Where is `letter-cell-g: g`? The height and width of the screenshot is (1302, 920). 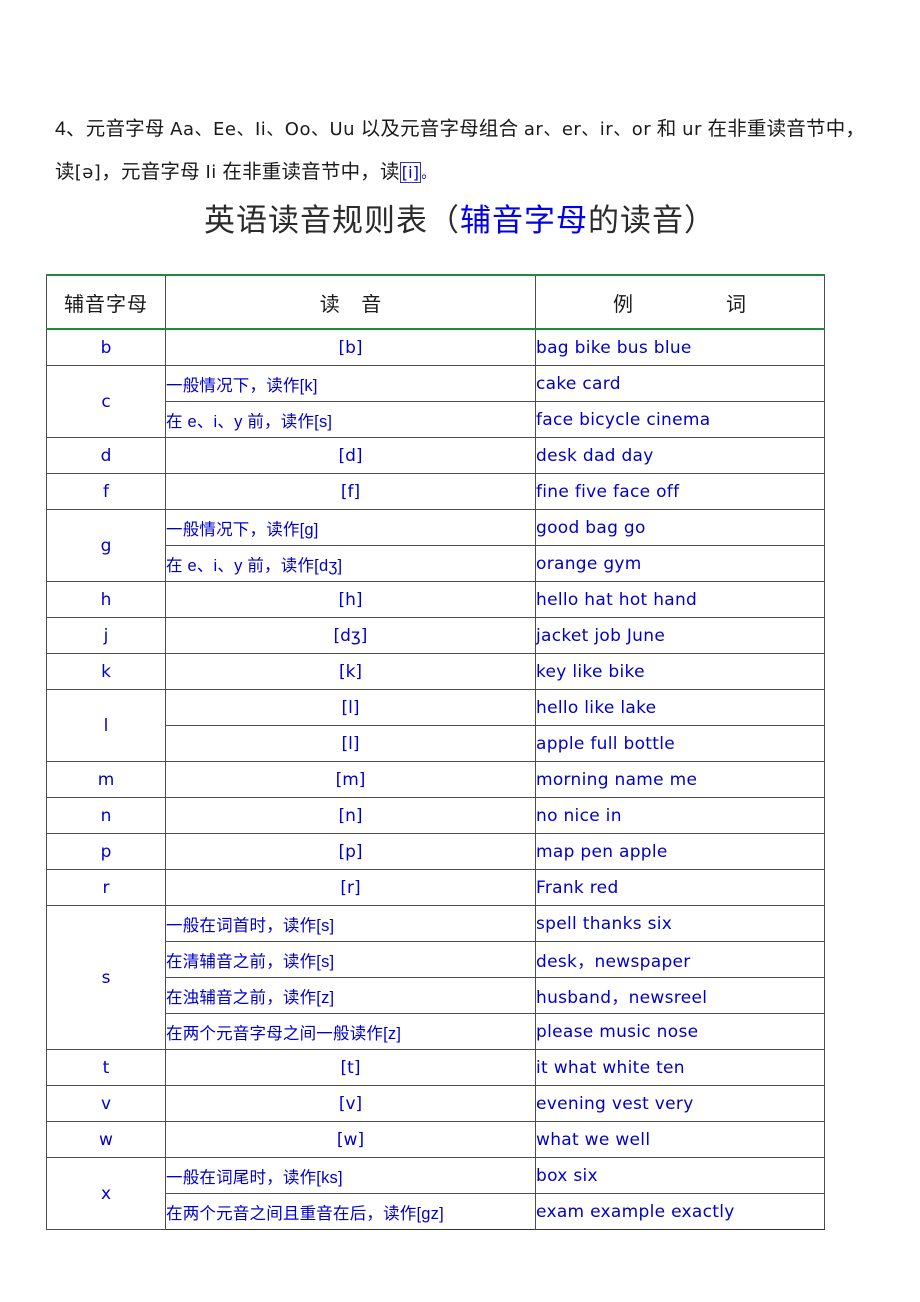 letter-cell-g: g is located at coordinates (106, 545).